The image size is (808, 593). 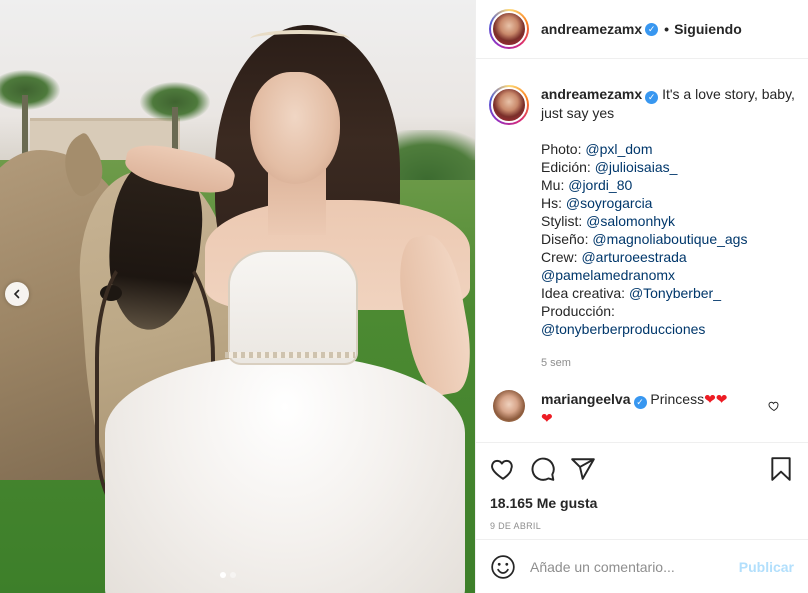 What do you see at coordinates (642, 486) in the screenshot?
I see `post-actions: 18.165 Me gusta 9 DE ABRIL` at bounding box center [642, 486].